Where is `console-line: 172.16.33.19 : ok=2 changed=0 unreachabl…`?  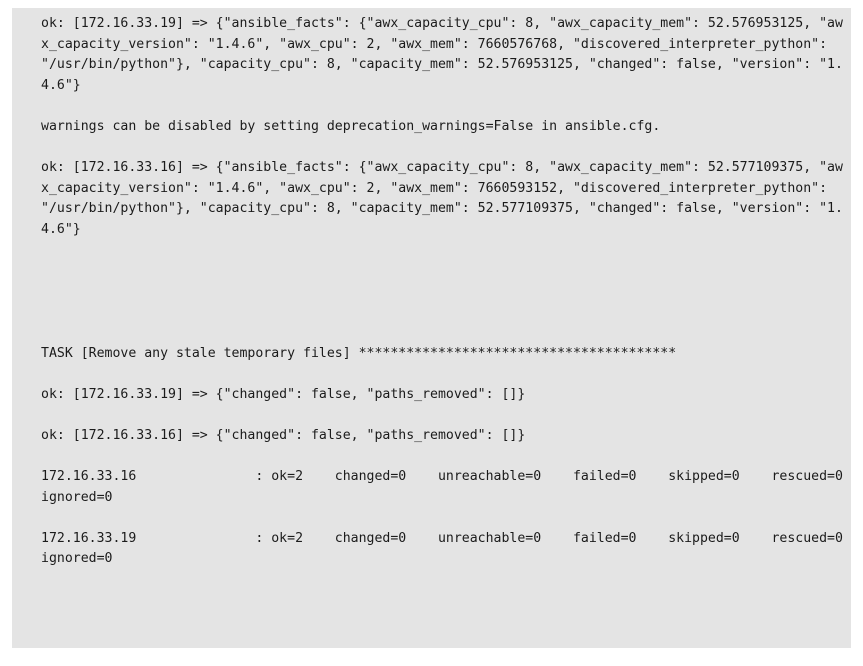
console-line: 172.16.33.19 : ok=2 changed=0 unreachabl… is located at coordinates (442, 548).